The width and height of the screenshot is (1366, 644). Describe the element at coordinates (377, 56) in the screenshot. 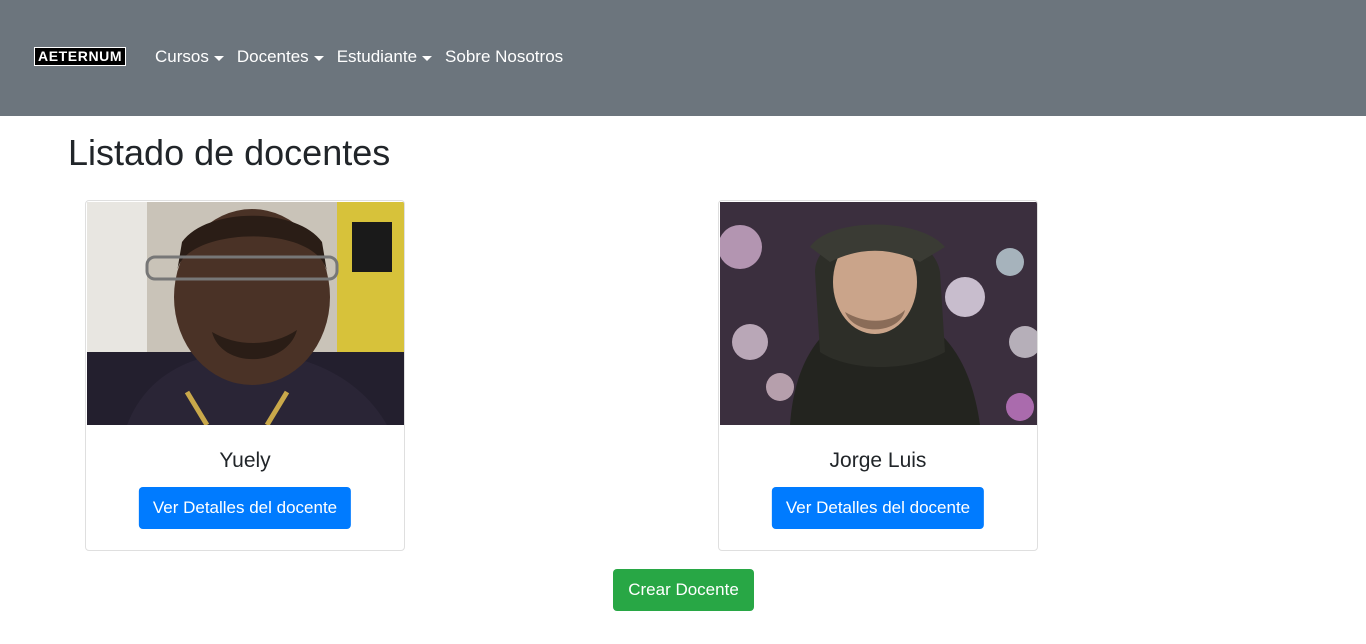

I see `nav-item-label: Estudiante` at that location.